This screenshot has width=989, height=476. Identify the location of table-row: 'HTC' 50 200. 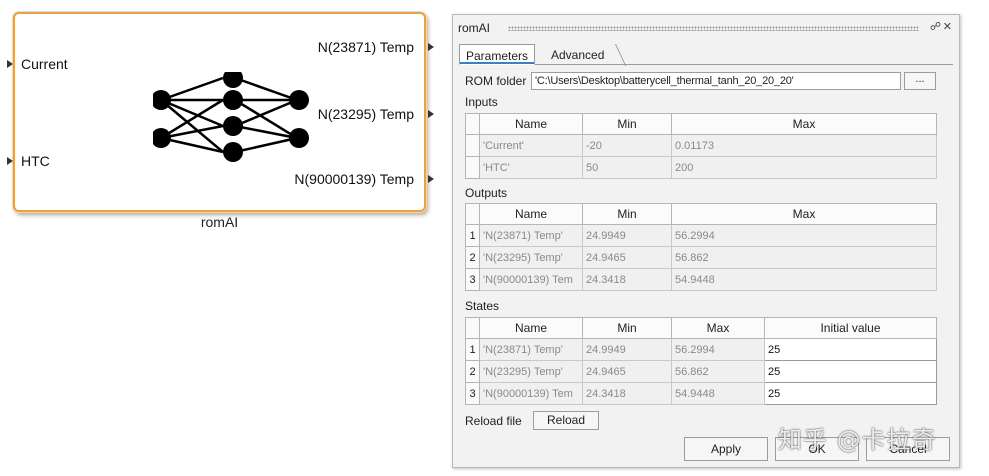
(701, 167).